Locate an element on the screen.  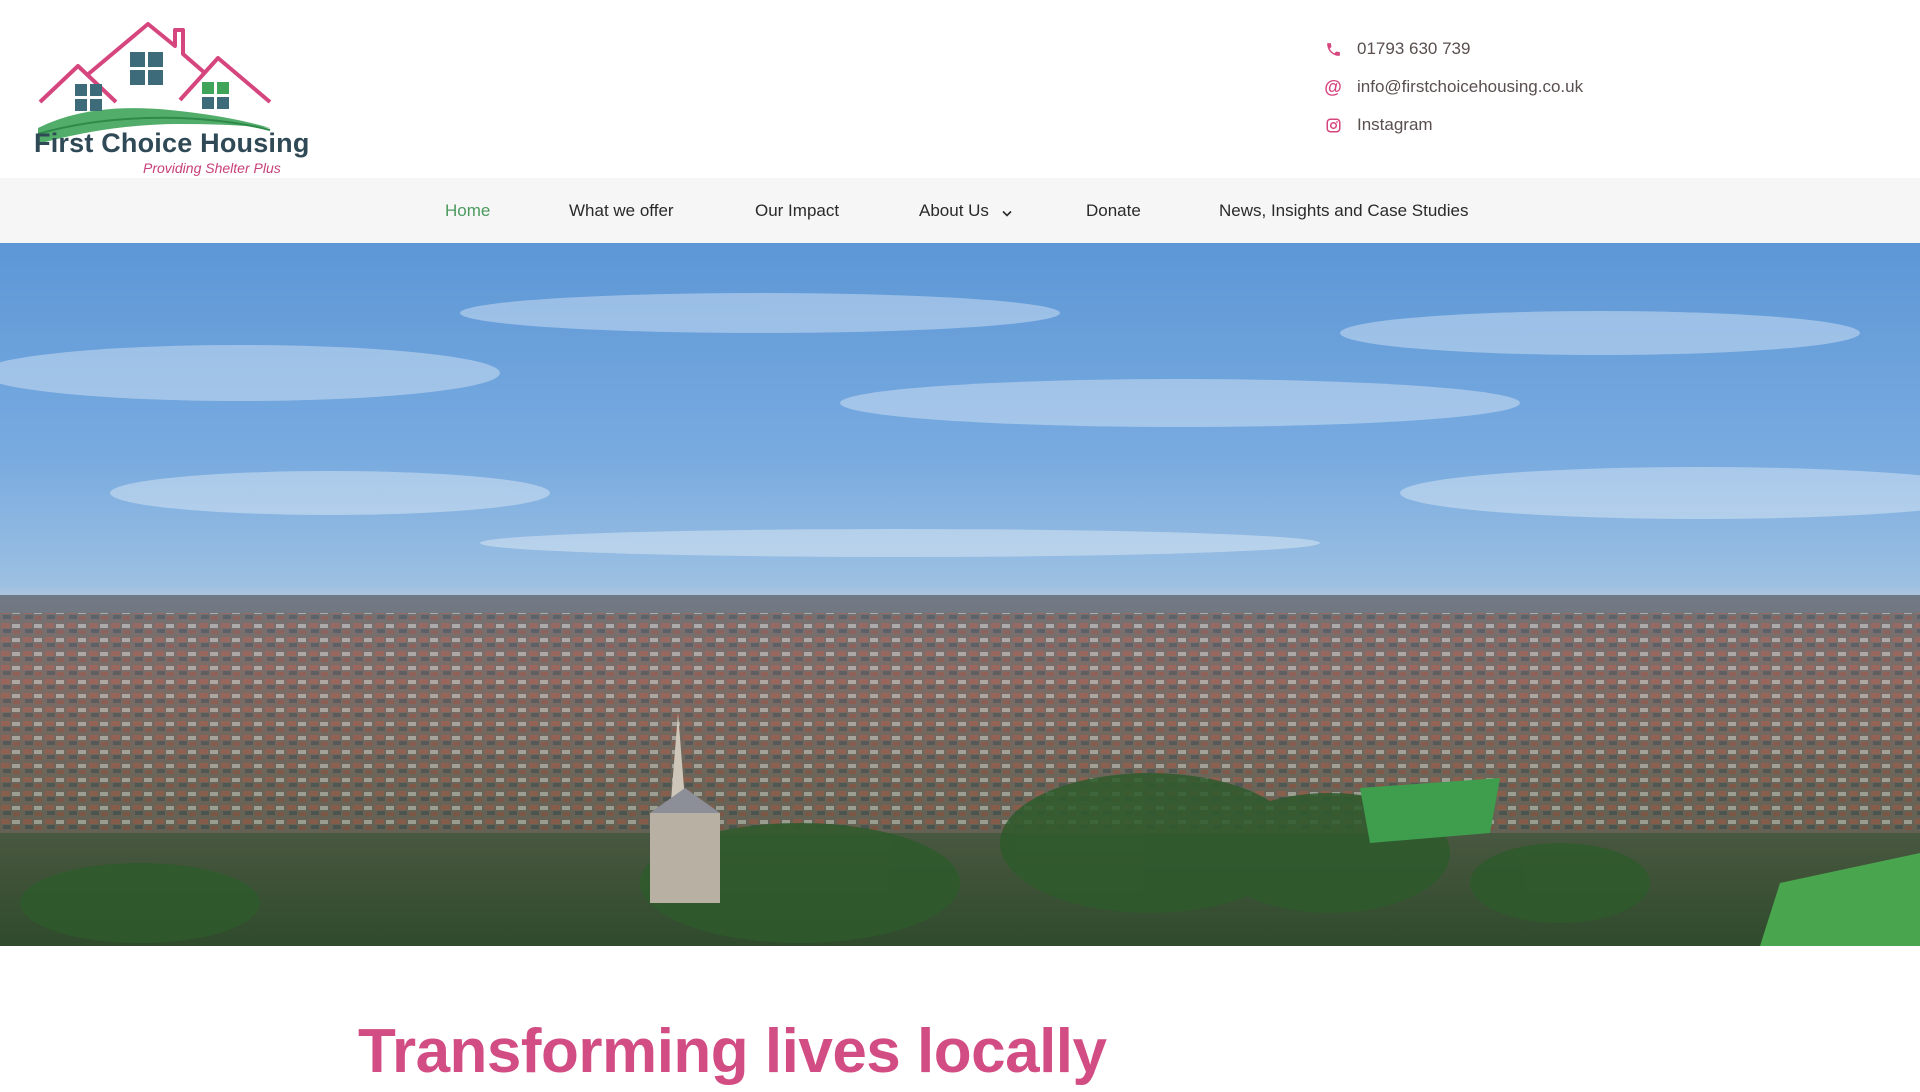
phone-link: 01793 630 739 is located at coordinates (1453, 49).